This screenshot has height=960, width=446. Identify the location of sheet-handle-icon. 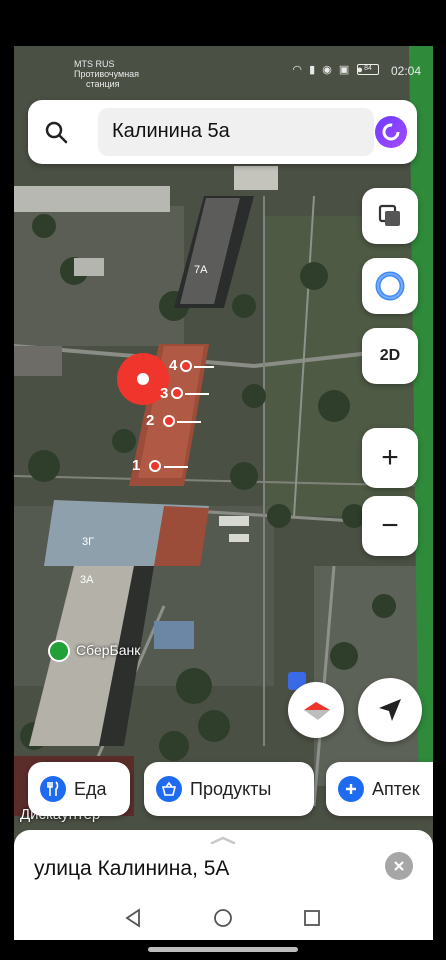
(223, 840).